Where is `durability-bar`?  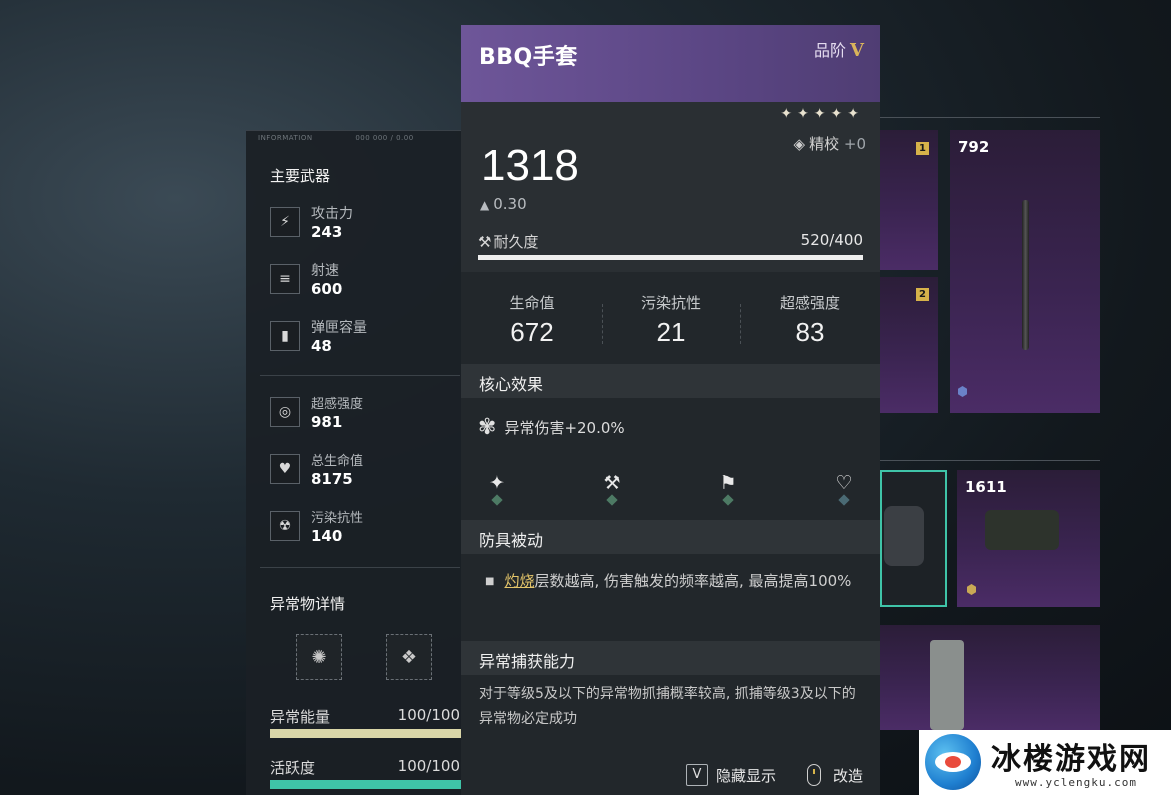
durability-bar is located at coordinates (670, 257).